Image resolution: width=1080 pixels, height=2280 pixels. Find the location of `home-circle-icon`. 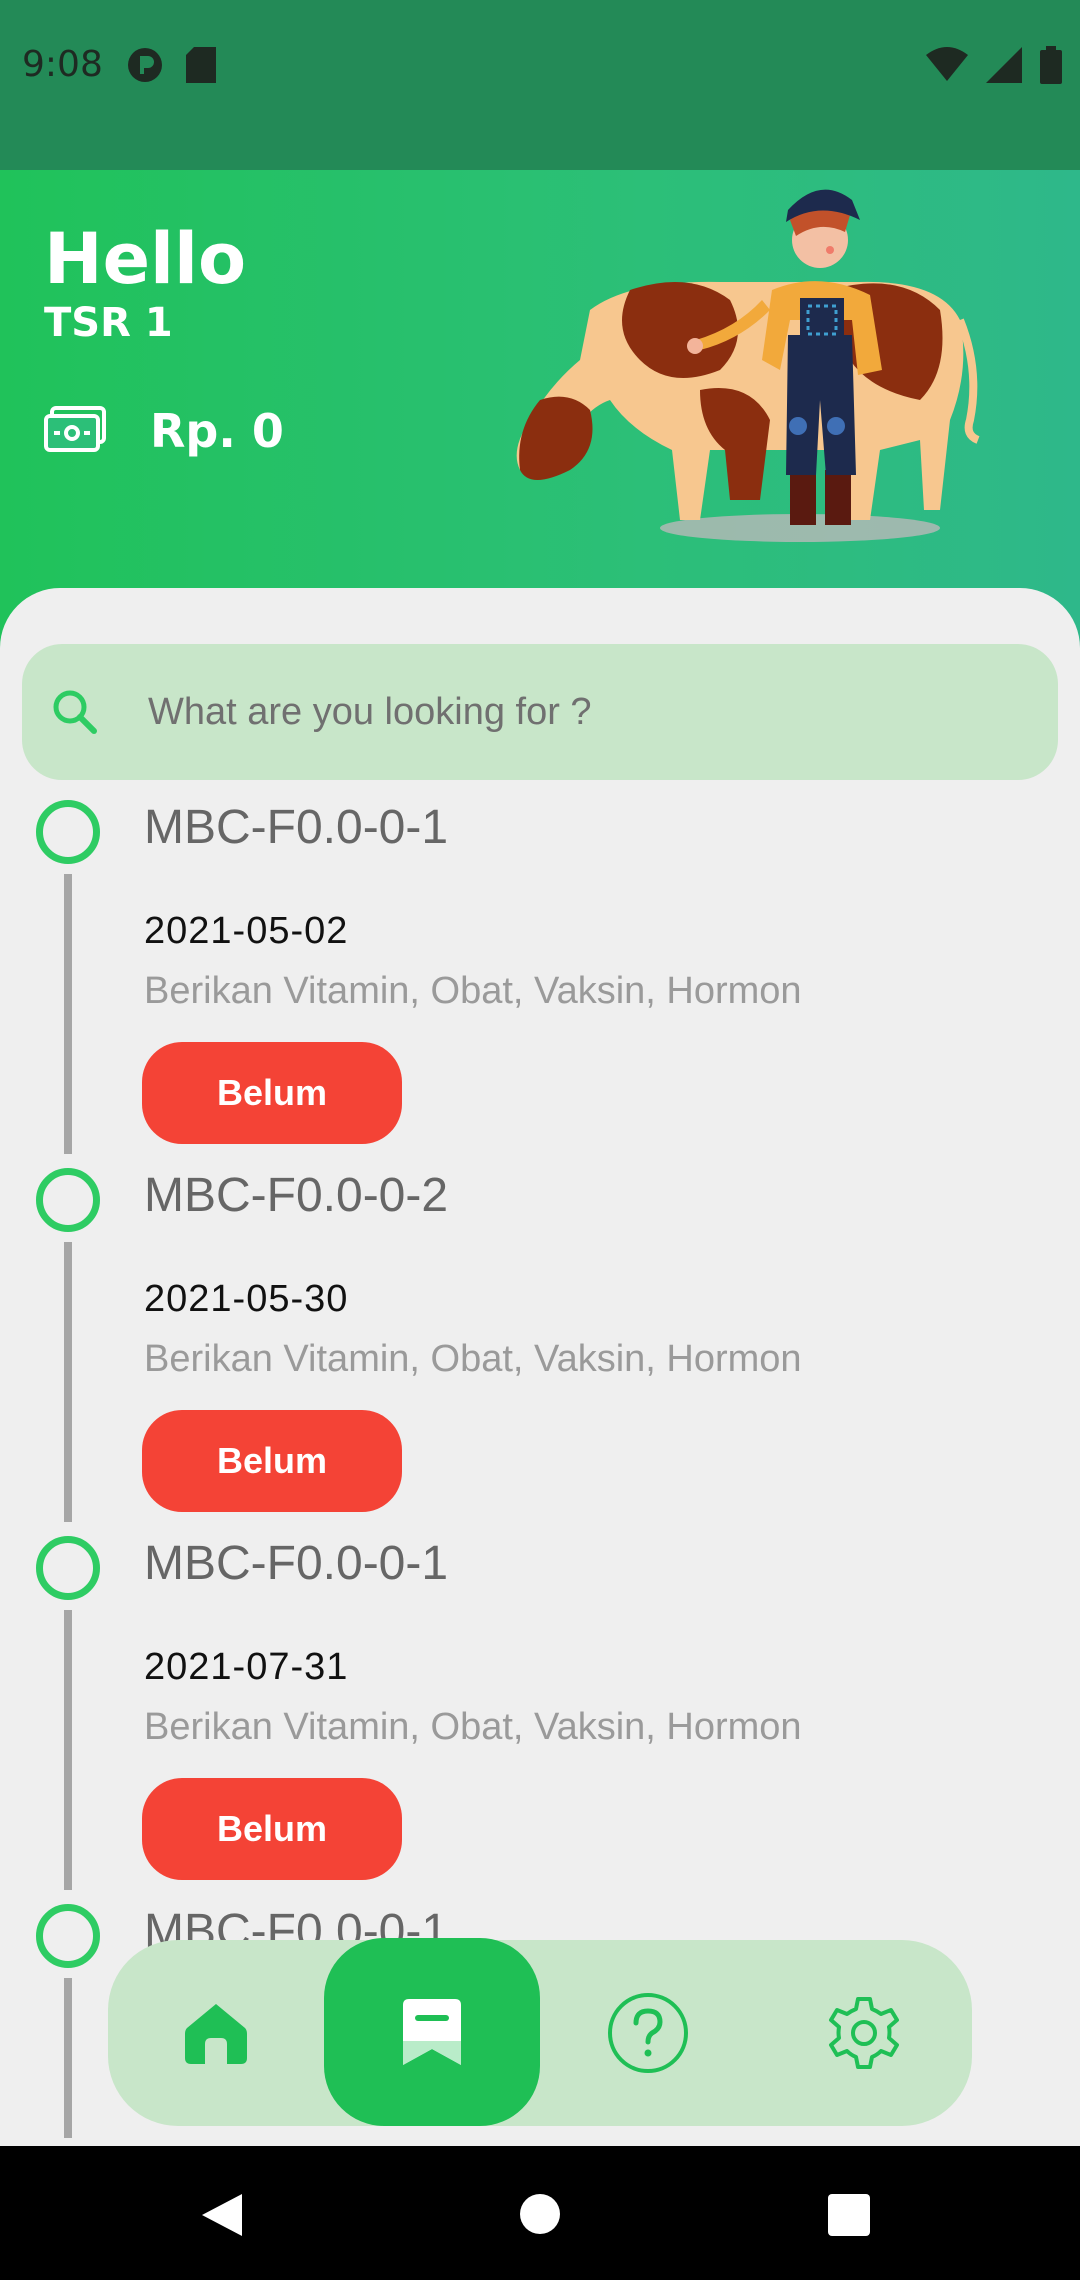

home-circle-icon is located at coordinates (540, 2214).